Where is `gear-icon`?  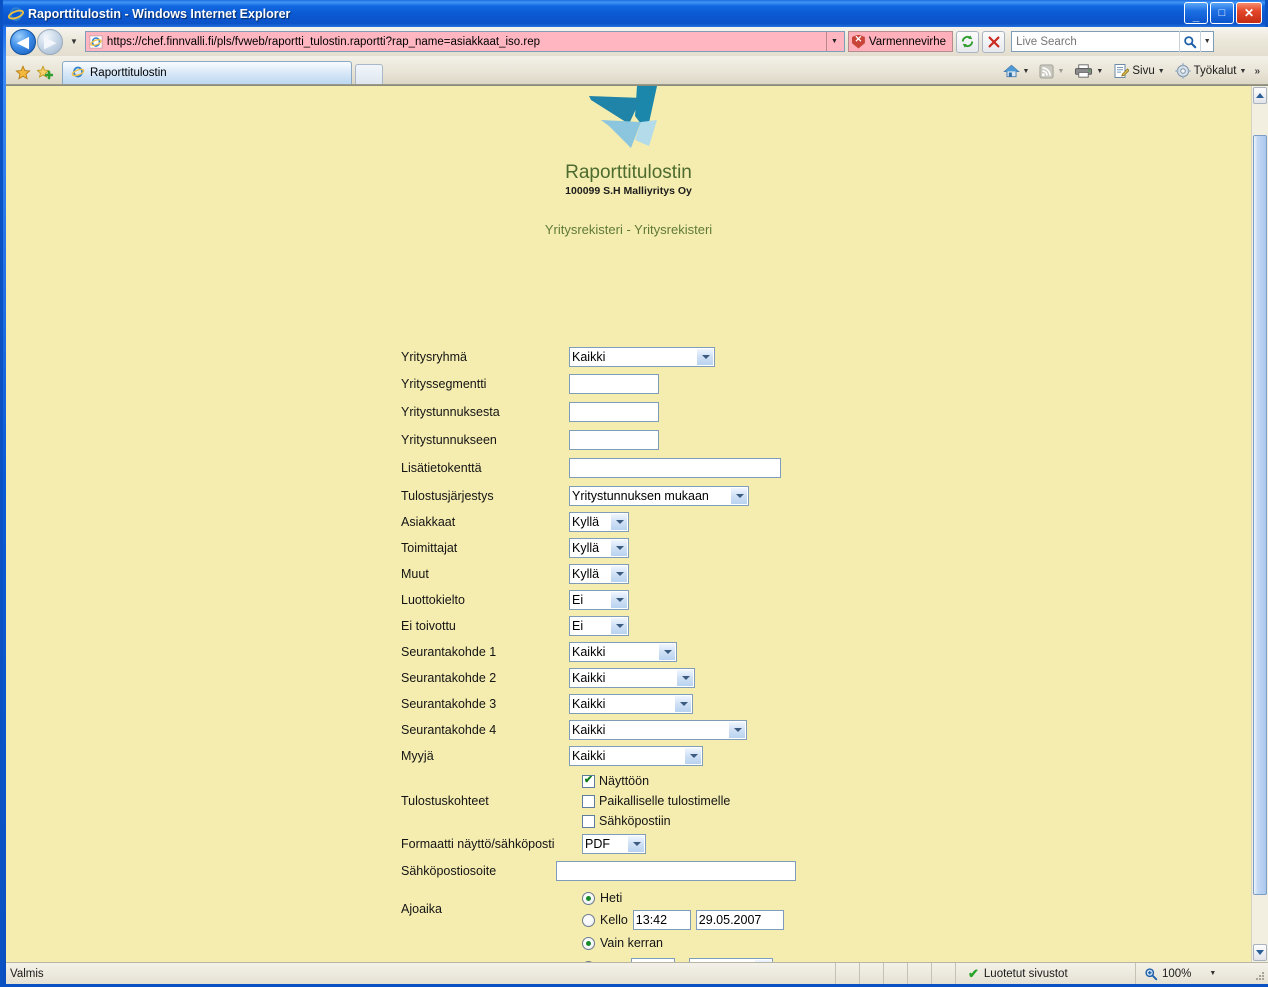 gear-icon is located at coordinates (1183, 71).